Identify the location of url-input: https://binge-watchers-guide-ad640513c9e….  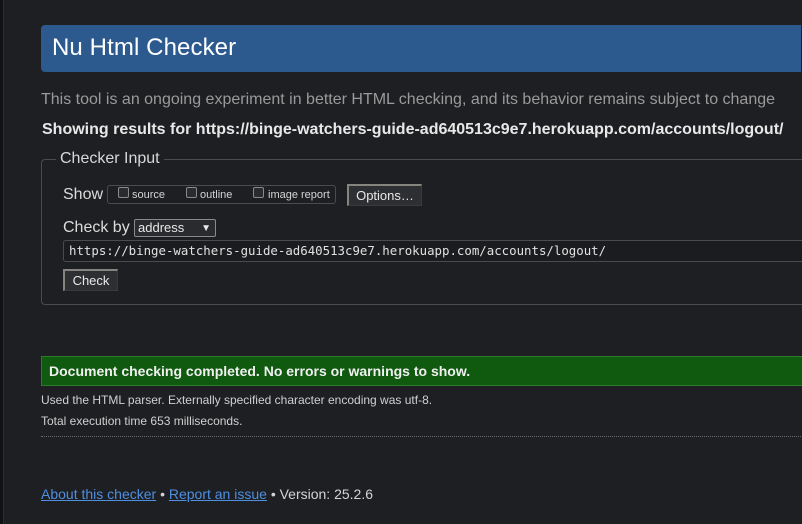
(432, 251).